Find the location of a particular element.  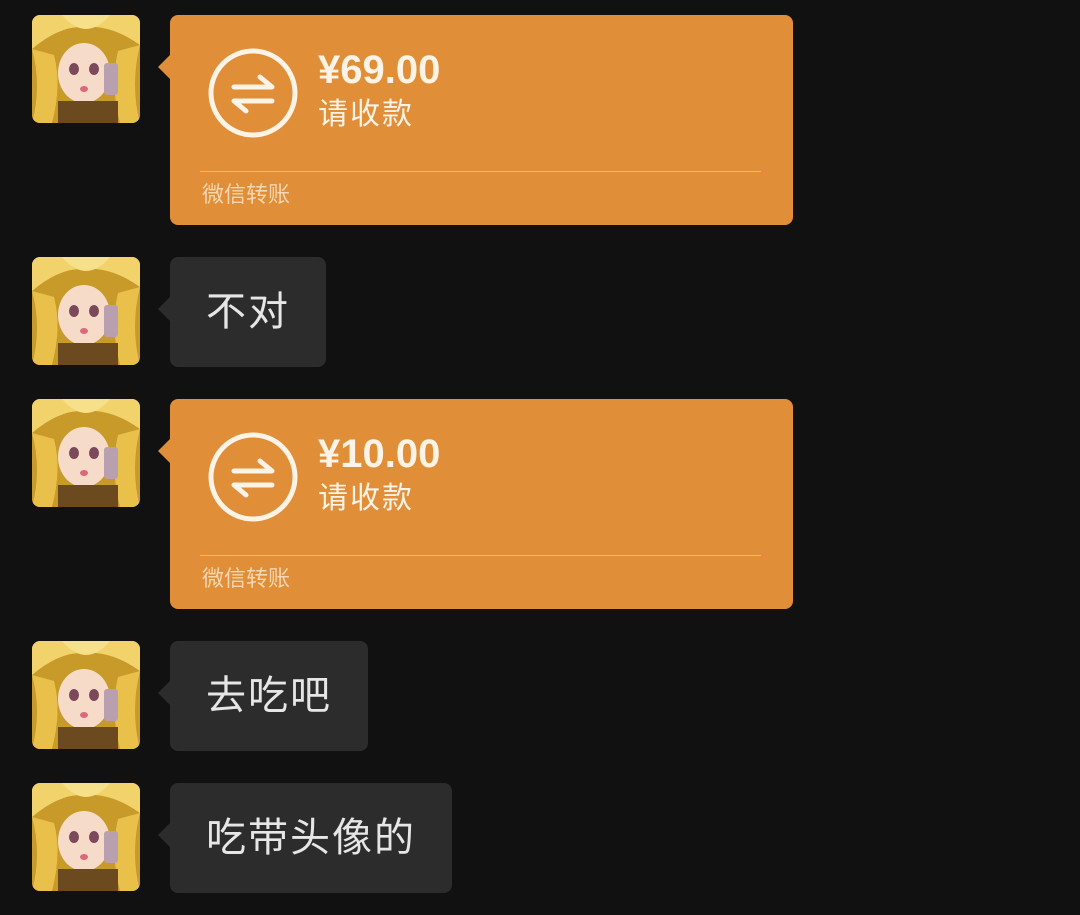

transfer-amount: ¥69.00 is located at coordinates (379, 70).